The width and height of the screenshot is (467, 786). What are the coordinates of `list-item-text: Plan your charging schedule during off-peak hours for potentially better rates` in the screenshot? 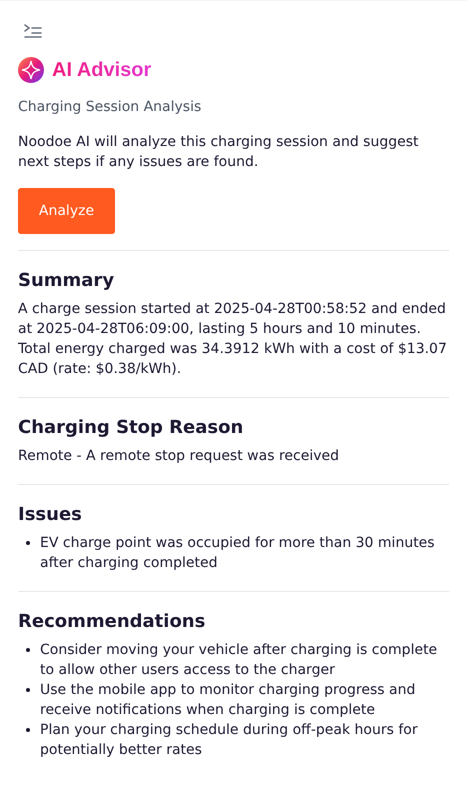 It's located at (229, 740).